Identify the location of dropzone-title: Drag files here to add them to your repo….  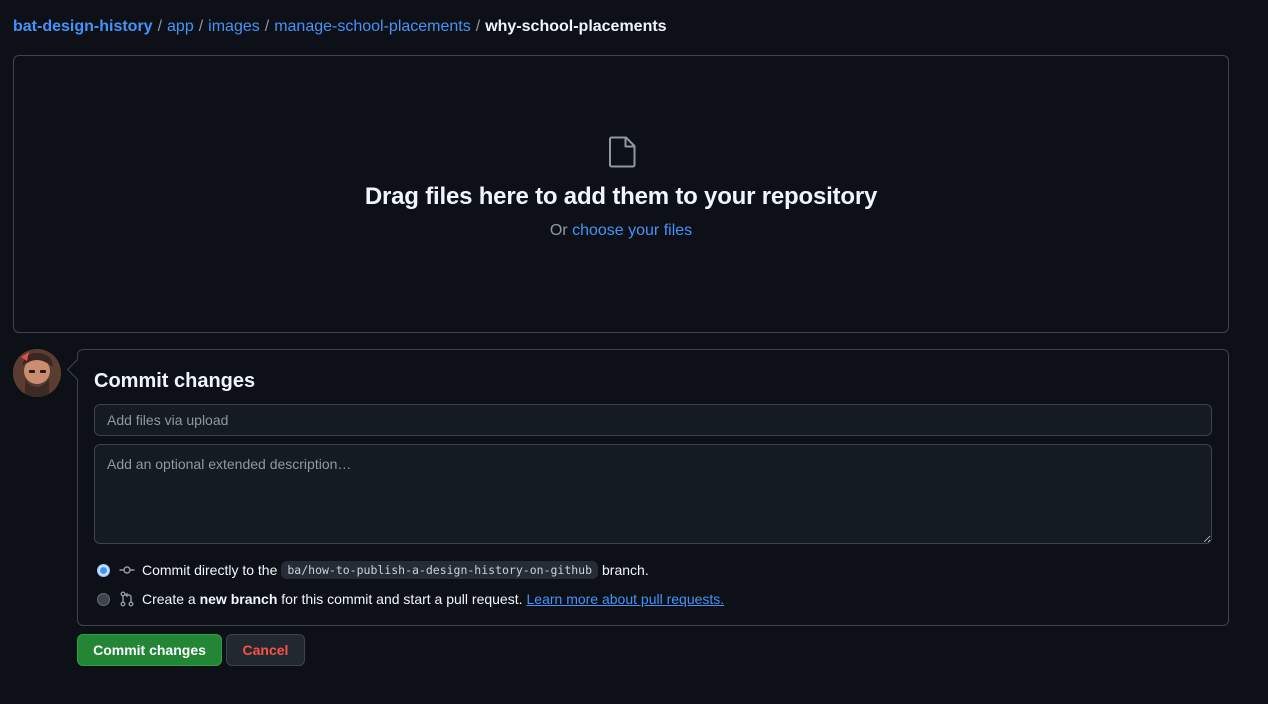
(621, 196).